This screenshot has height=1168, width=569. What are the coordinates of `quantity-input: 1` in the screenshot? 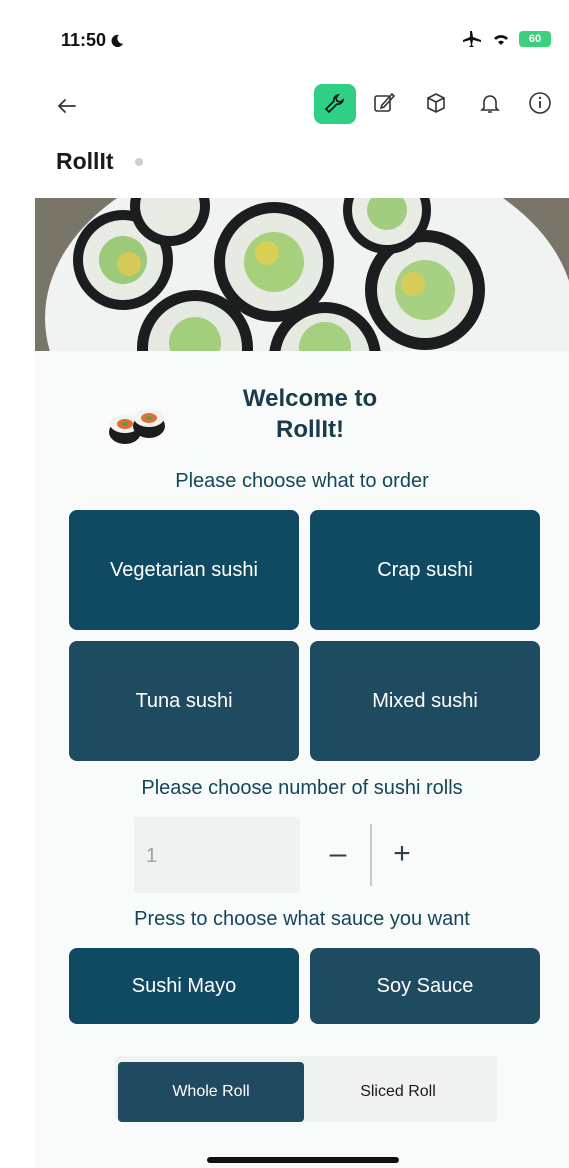 It's located at (217, 855).